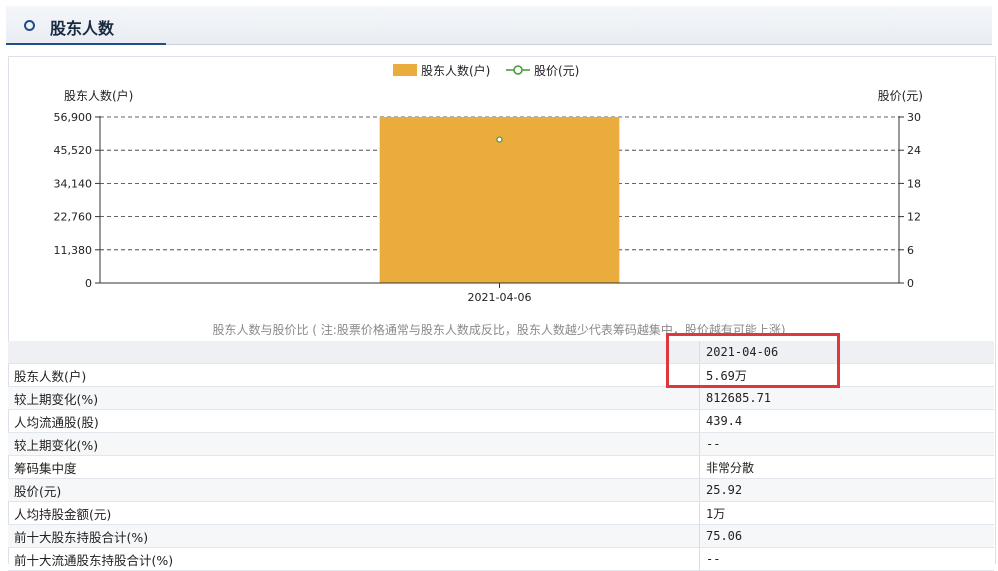  I want to click on row-label: 前十大流通股东持股合计(%), so click(354, 559).